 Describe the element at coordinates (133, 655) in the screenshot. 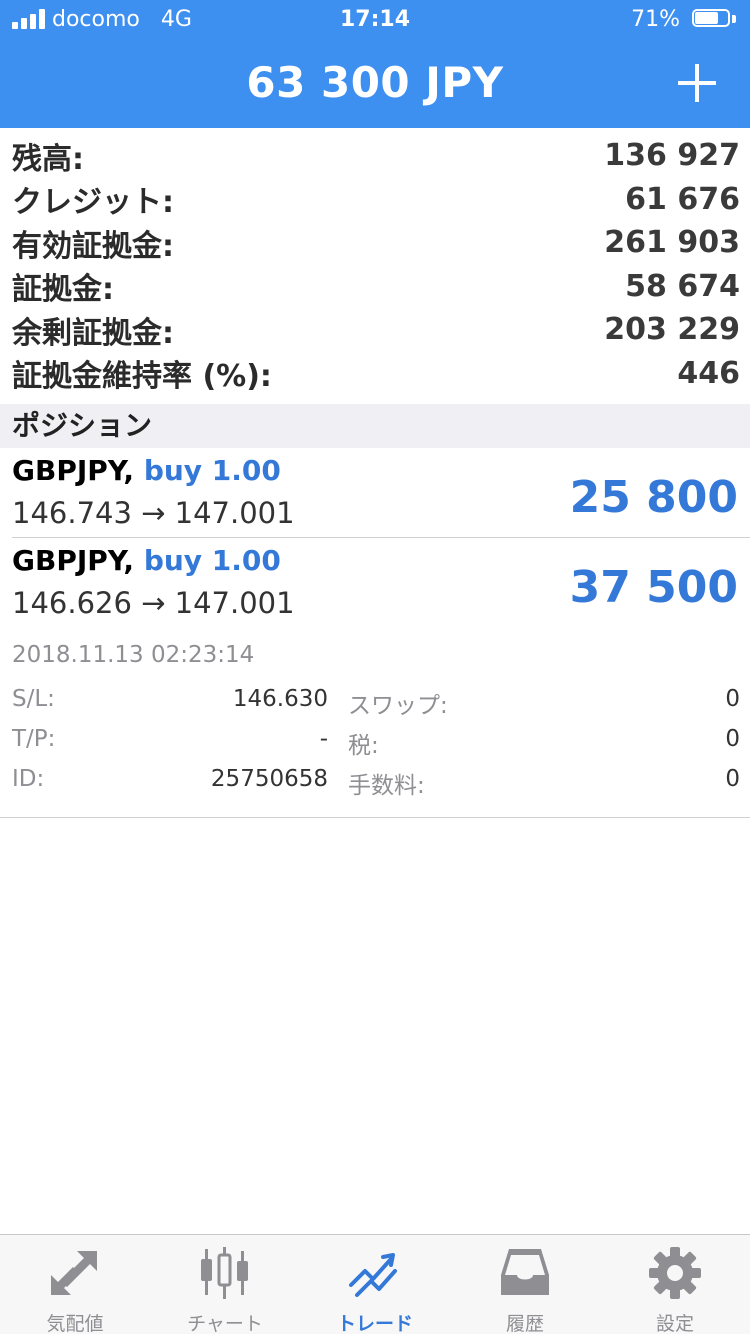

I see `open-time: 2018.11.13 02:23:14` at that location.